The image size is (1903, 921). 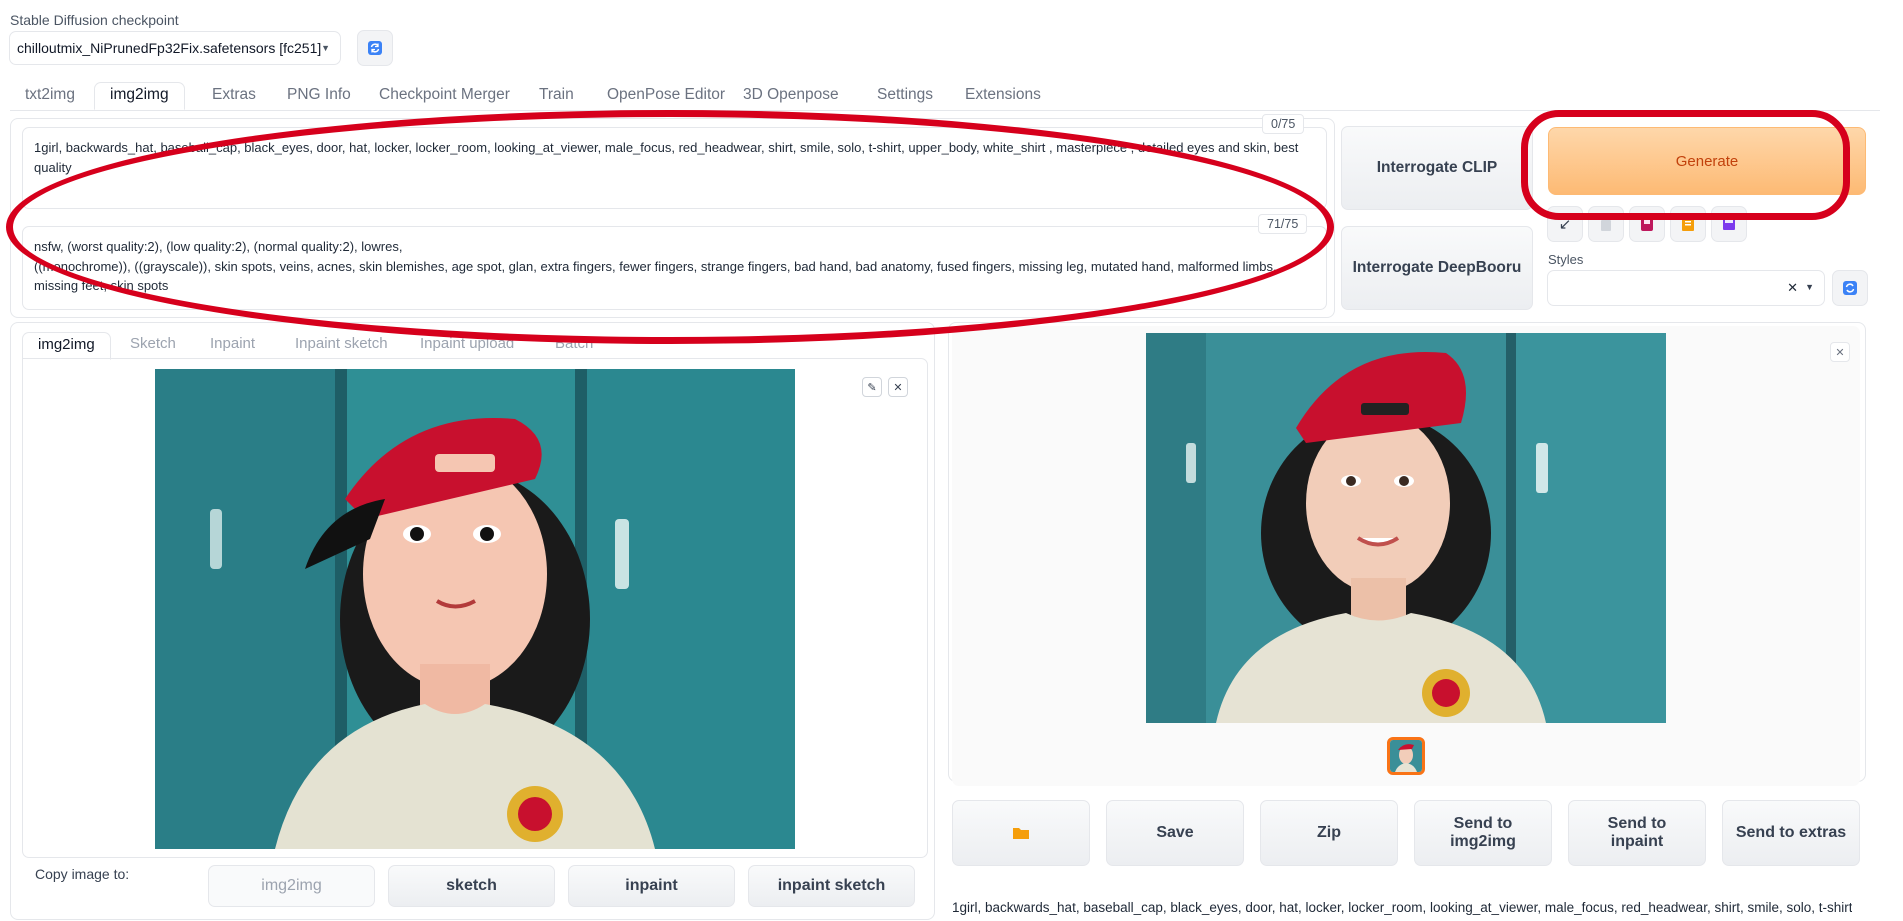 What do you see at coordinates (467, 345) in the screenshot?
I see `subtab-inpaint-upload: Inpaint upload` at bounding box center [467, 345].